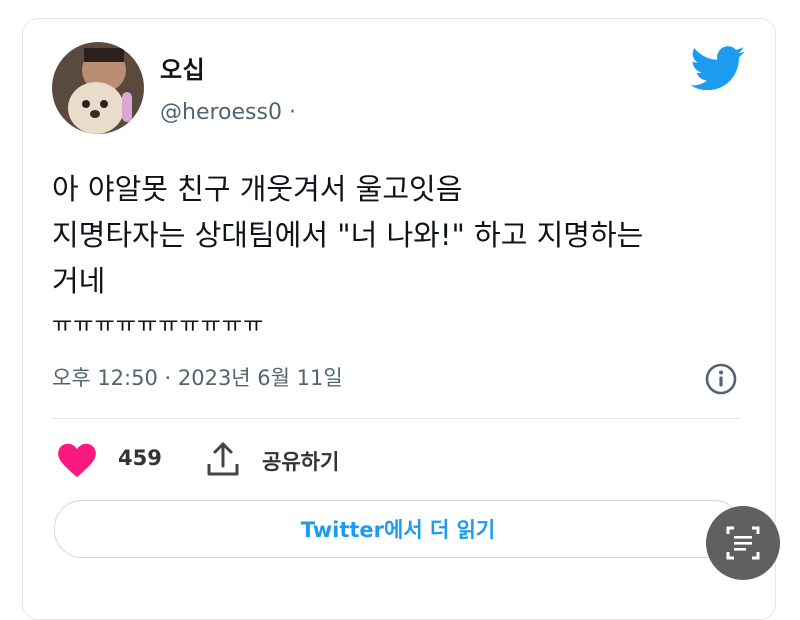  I want to click on scan-text-icon, so click(743, 543).